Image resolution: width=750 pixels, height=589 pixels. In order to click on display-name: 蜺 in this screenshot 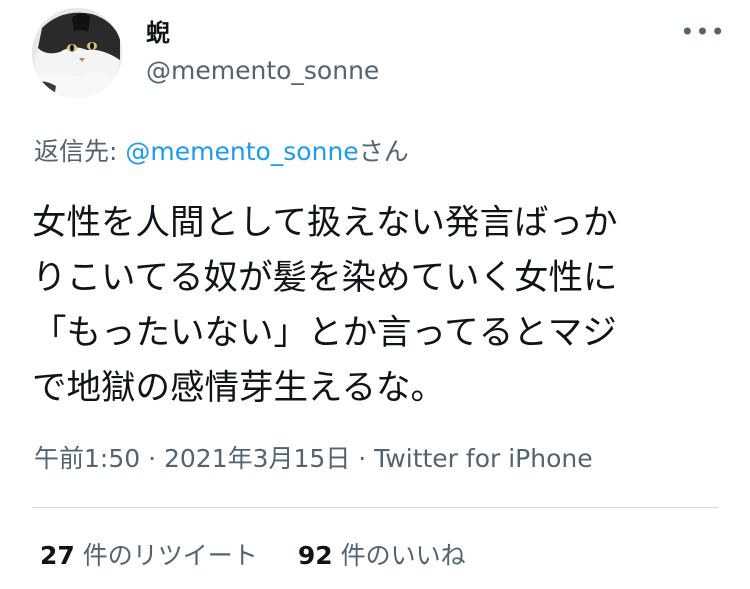, I will do `click(158, 33)`.